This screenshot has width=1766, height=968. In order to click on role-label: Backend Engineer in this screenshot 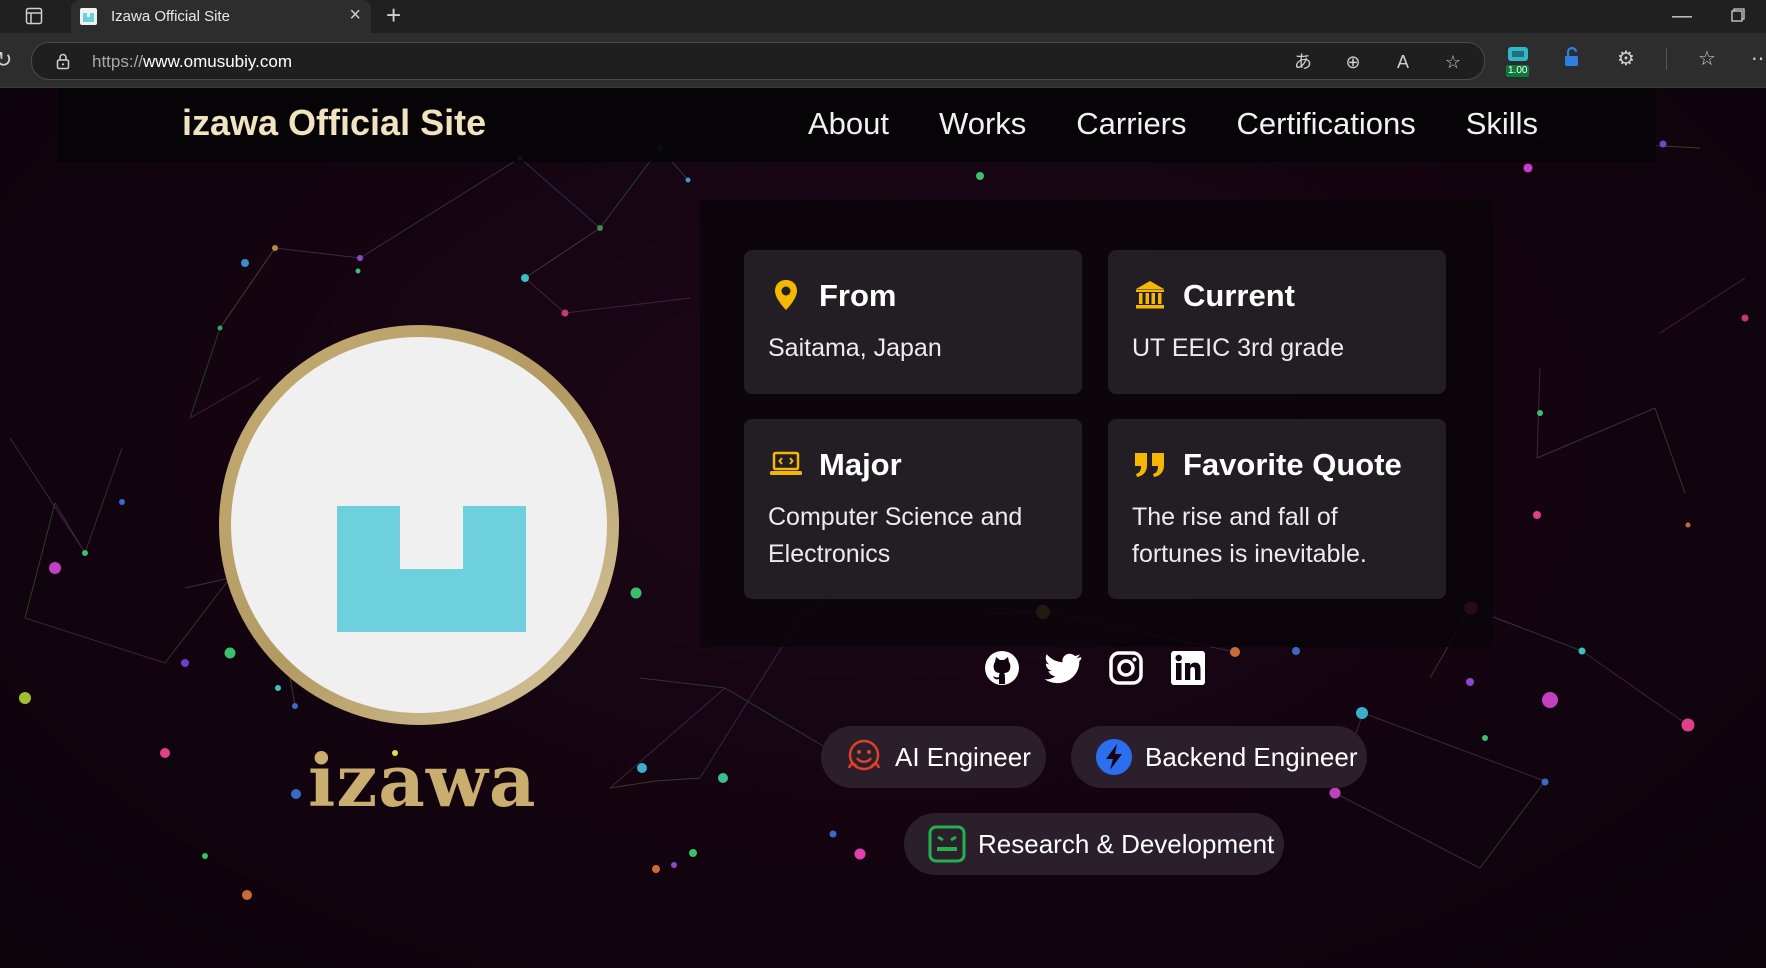, I will do `click(1251, 756)`.